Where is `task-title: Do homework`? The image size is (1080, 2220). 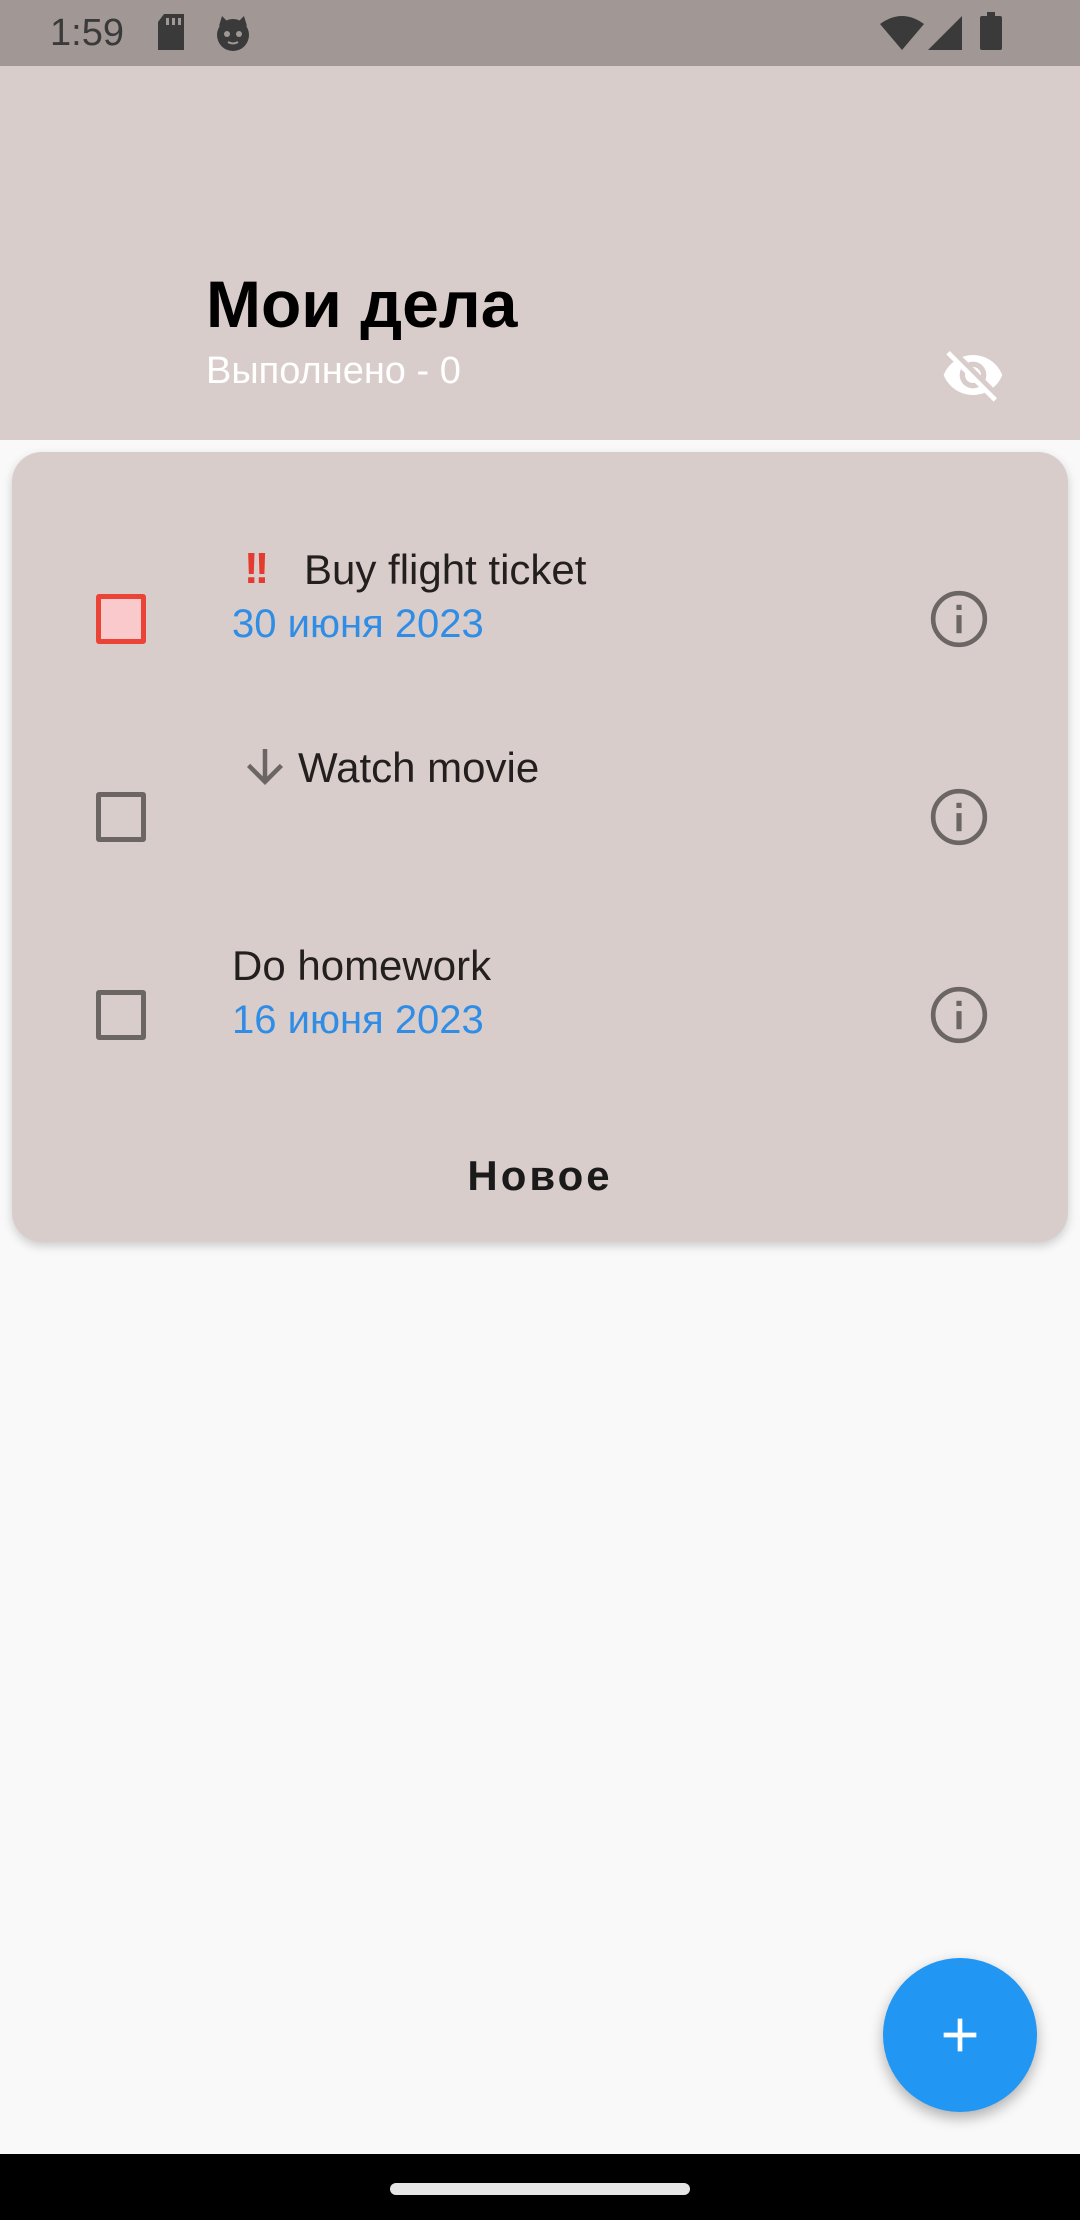 task-title: Do homework is located at coordinates (362, 965).